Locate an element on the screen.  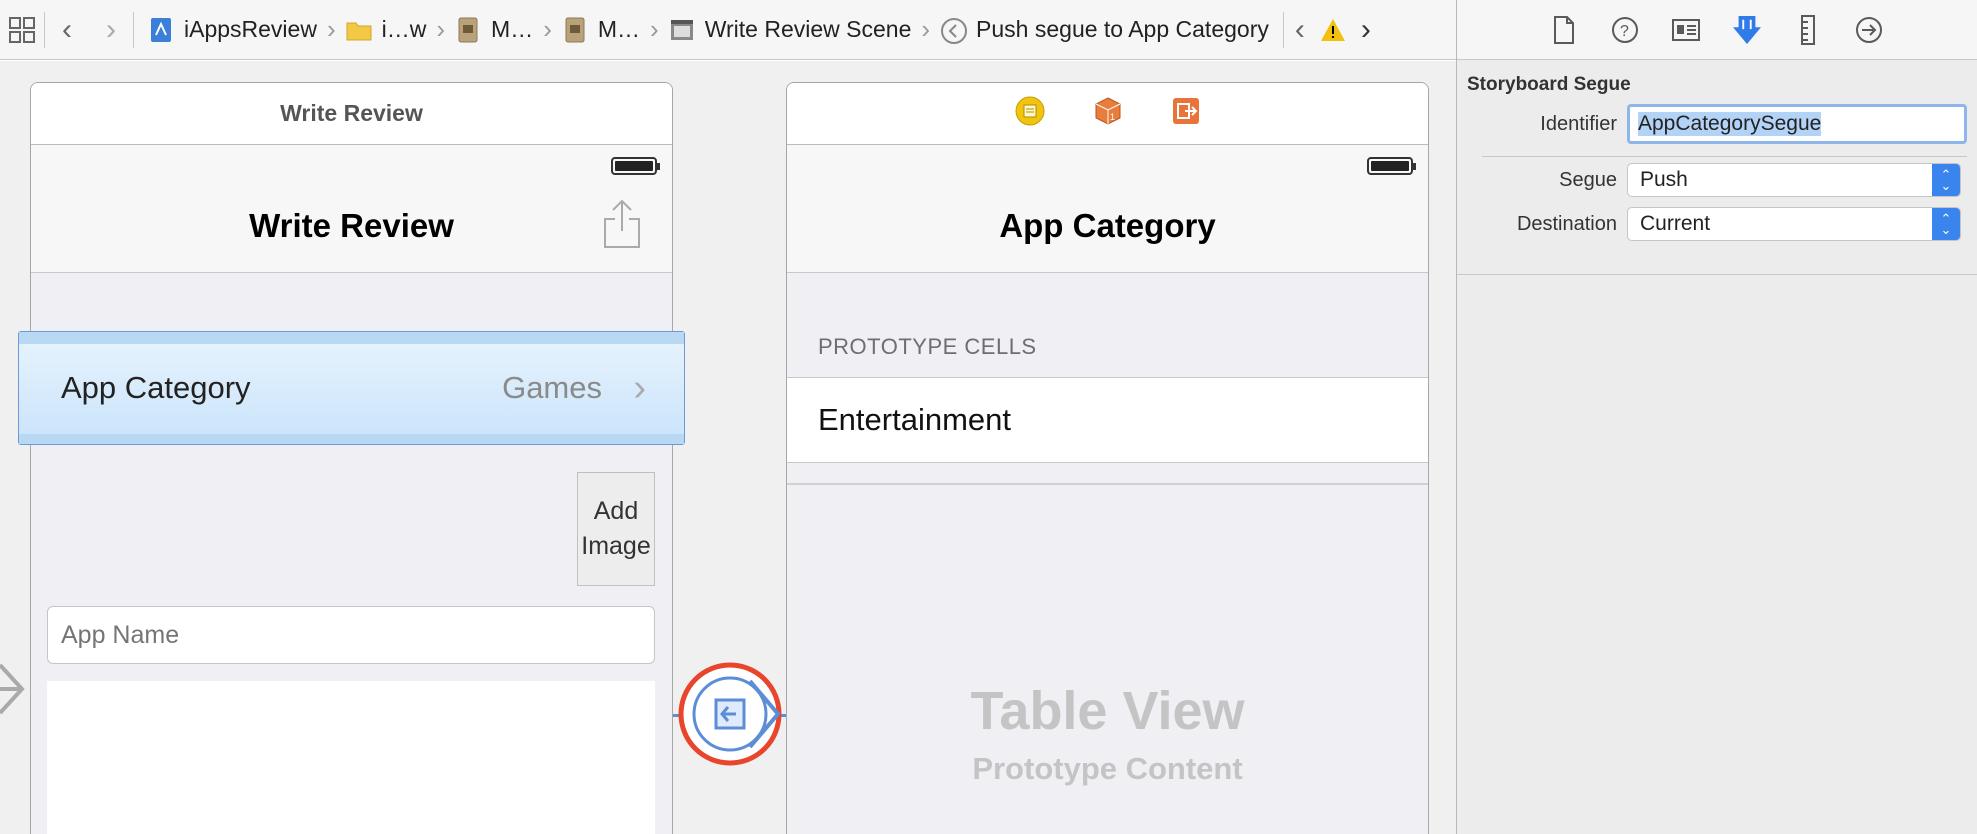
cell-detail: Games is located at coordinates (552, 387).